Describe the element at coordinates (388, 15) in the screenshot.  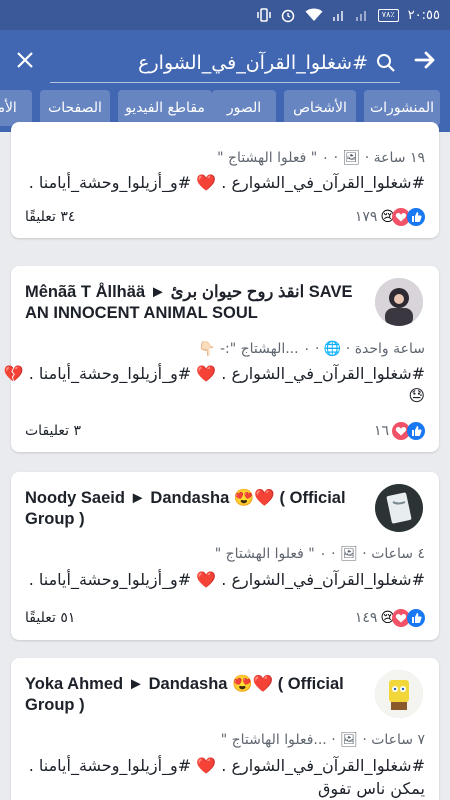
I see `battery-indicator: ٧٨٪` at that location.